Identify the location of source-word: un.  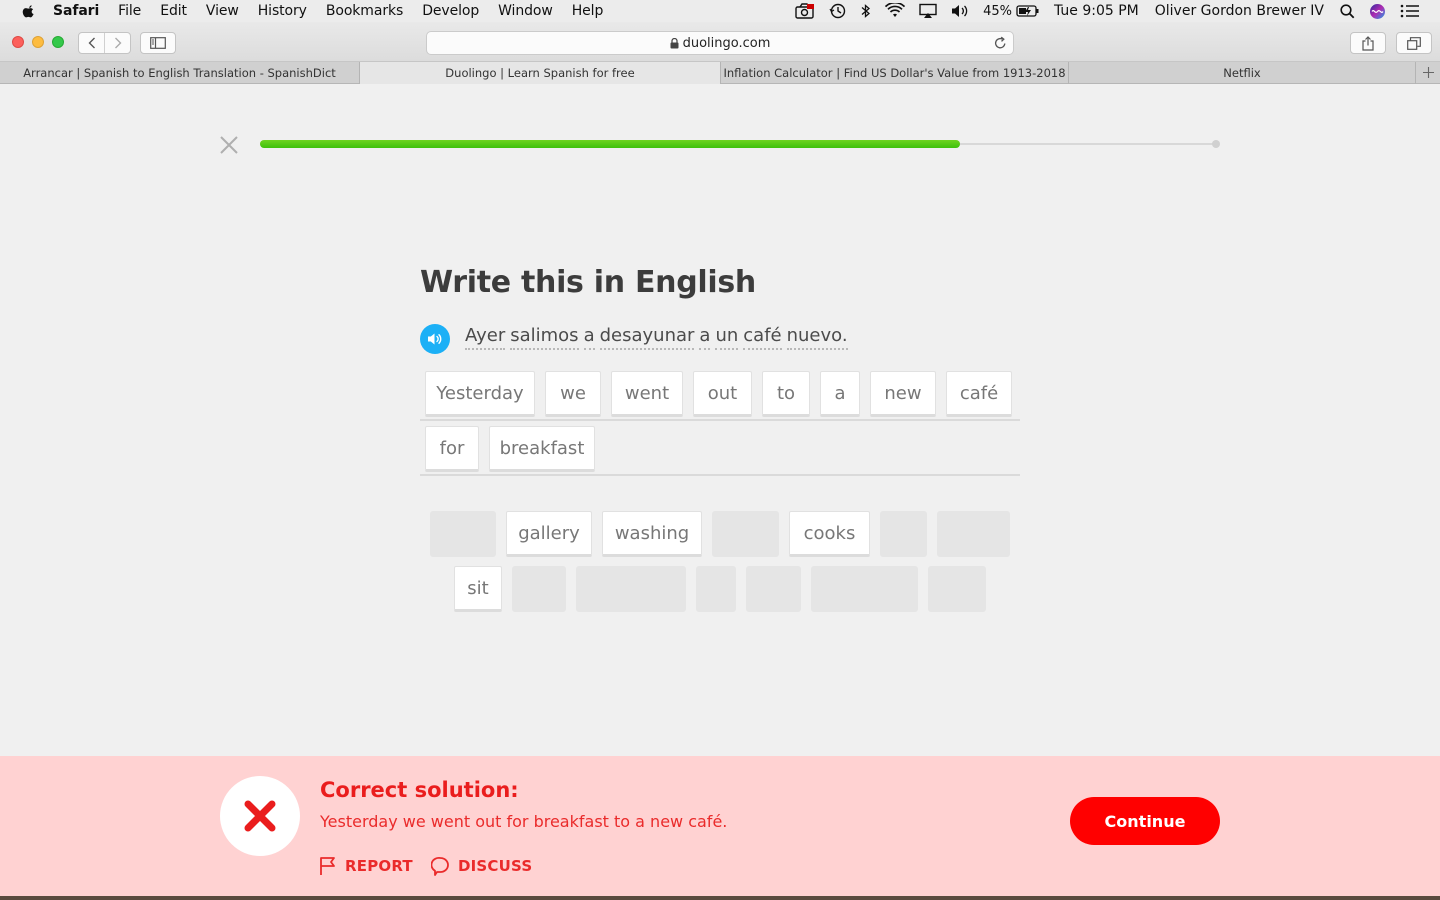
(727, 337).